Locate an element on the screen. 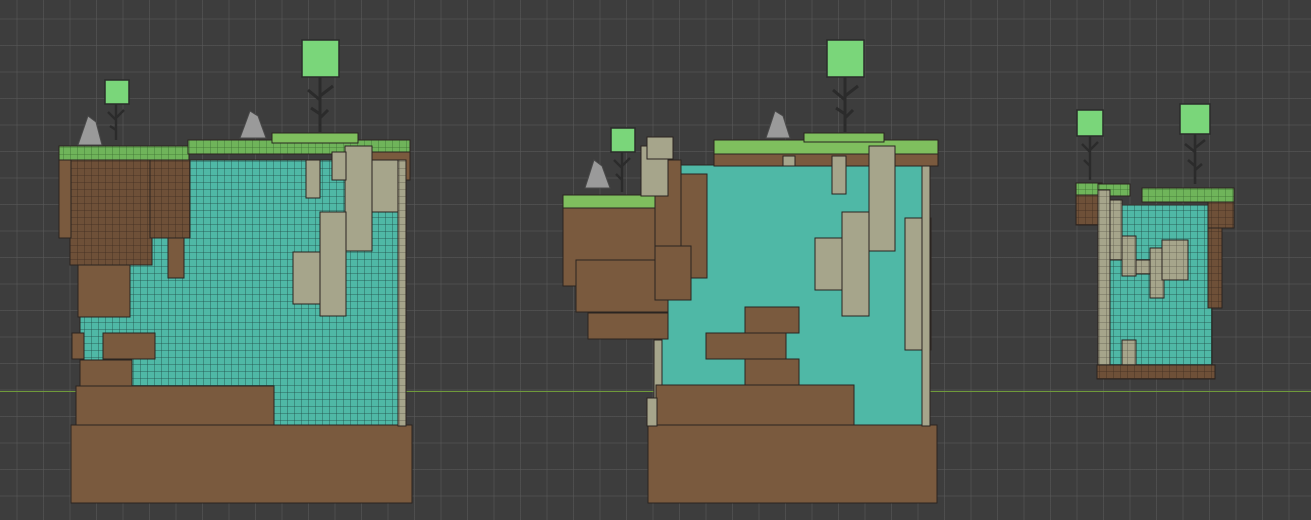 Image resolution: width=1311 pixels, height=520 pixels. island-right is located at coordinates (1155, 241).